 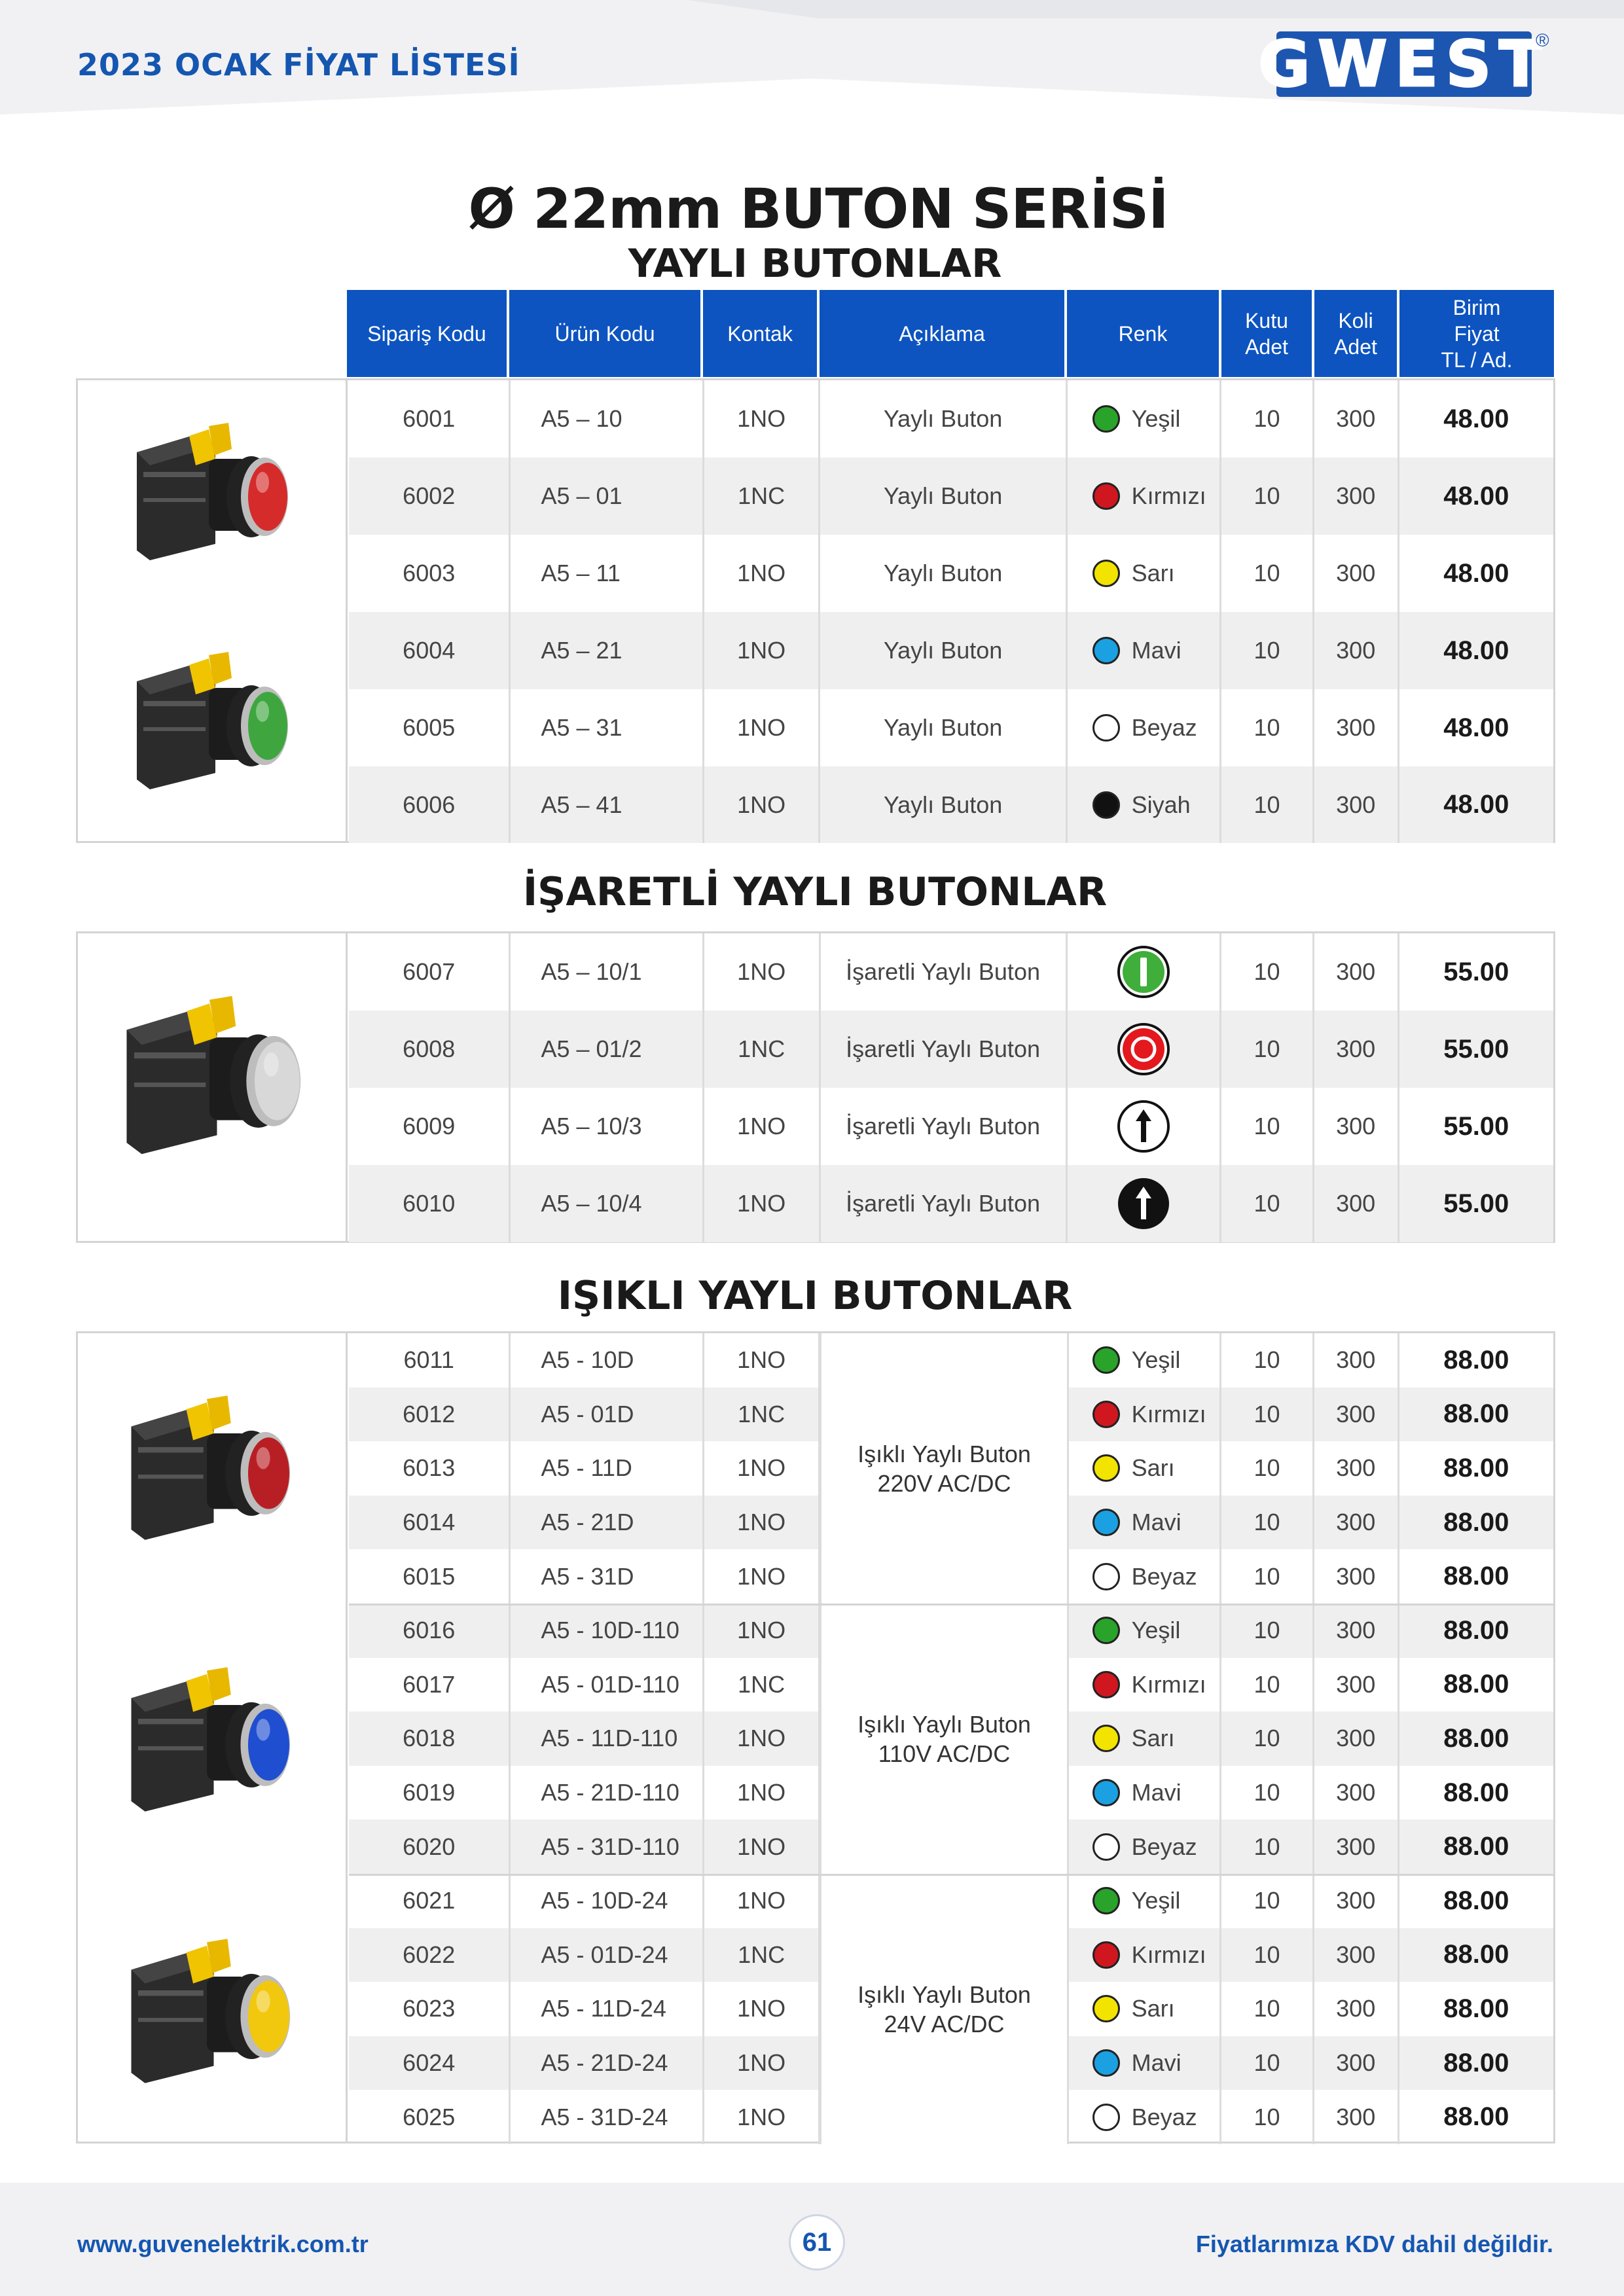 I want to click on urun-kodu: A5 - 10D-24, so click(x=607, y=1900).